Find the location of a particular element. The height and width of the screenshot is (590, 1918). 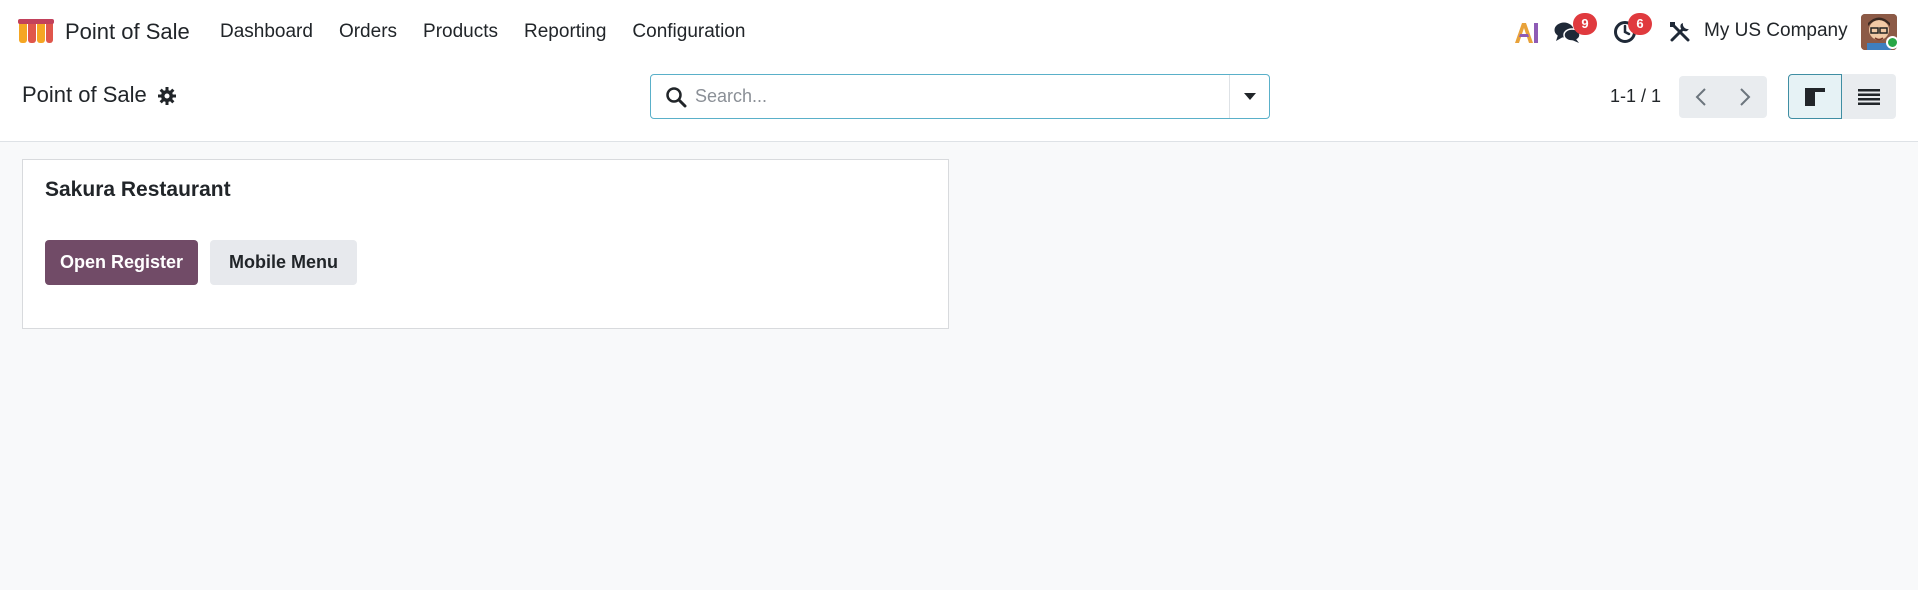

open-register-button: Open Register is located at coordinates (121, 262).